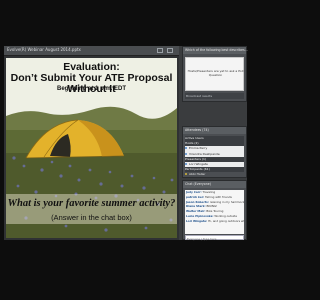 Image resolution: width=320 pixels, height=300 pixels. Describe the element at coordinates (200, 215) in the screenshot. I see `chat-sender: Lucie Pipinovska:` at that location.